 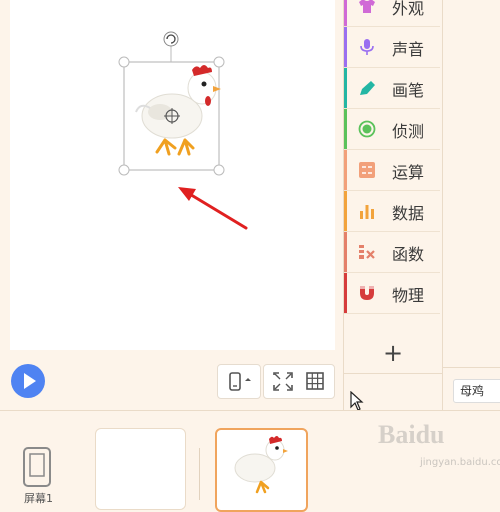 What do you see at coordinates (219, 170) in the screenshot?
I see `resize-handle-bottom-right` at bounding box center [219, 170].